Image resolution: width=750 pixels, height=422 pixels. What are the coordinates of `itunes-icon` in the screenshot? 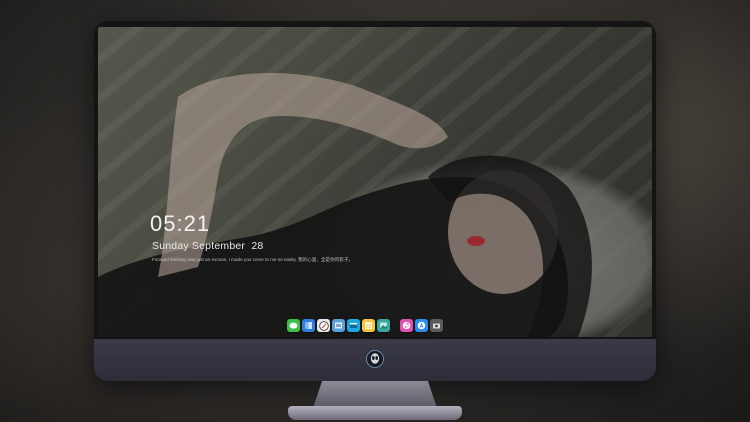 It's located at (406, 325).